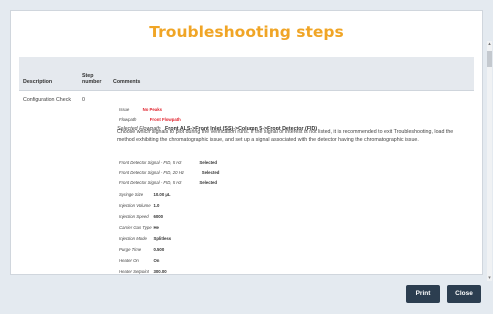  Describe the element at coordinates (92, 79) in the screenshot. I see `column-header-step-number: Step number` at that location.